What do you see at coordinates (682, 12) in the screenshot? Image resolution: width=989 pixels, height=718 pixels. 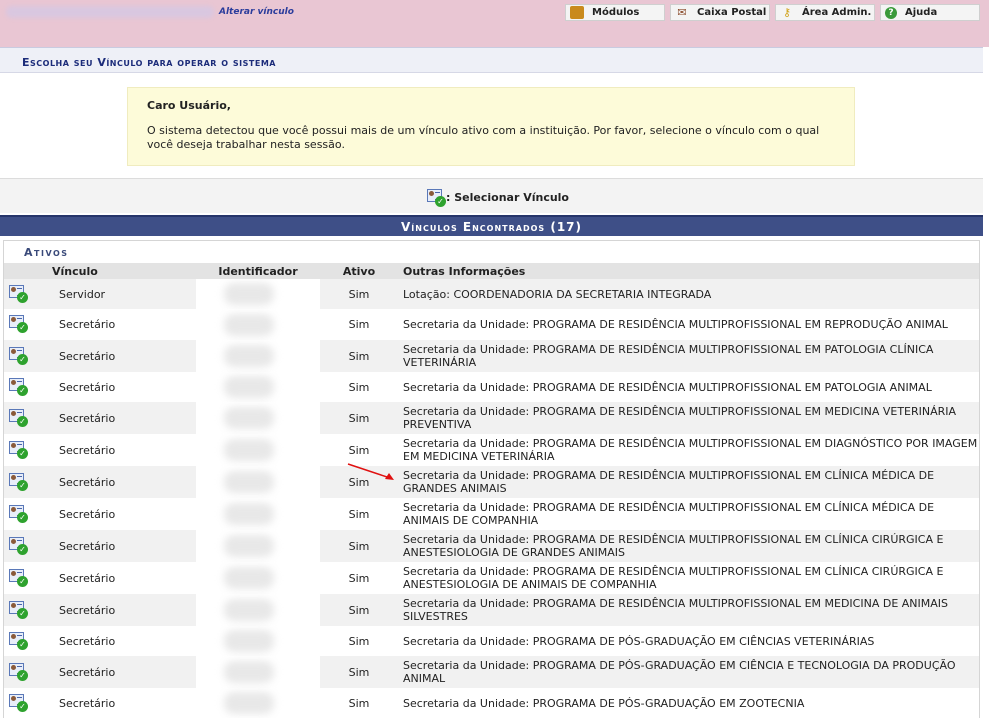 I see `mailbox-icon: ✉` at bounding box center [682, 12].